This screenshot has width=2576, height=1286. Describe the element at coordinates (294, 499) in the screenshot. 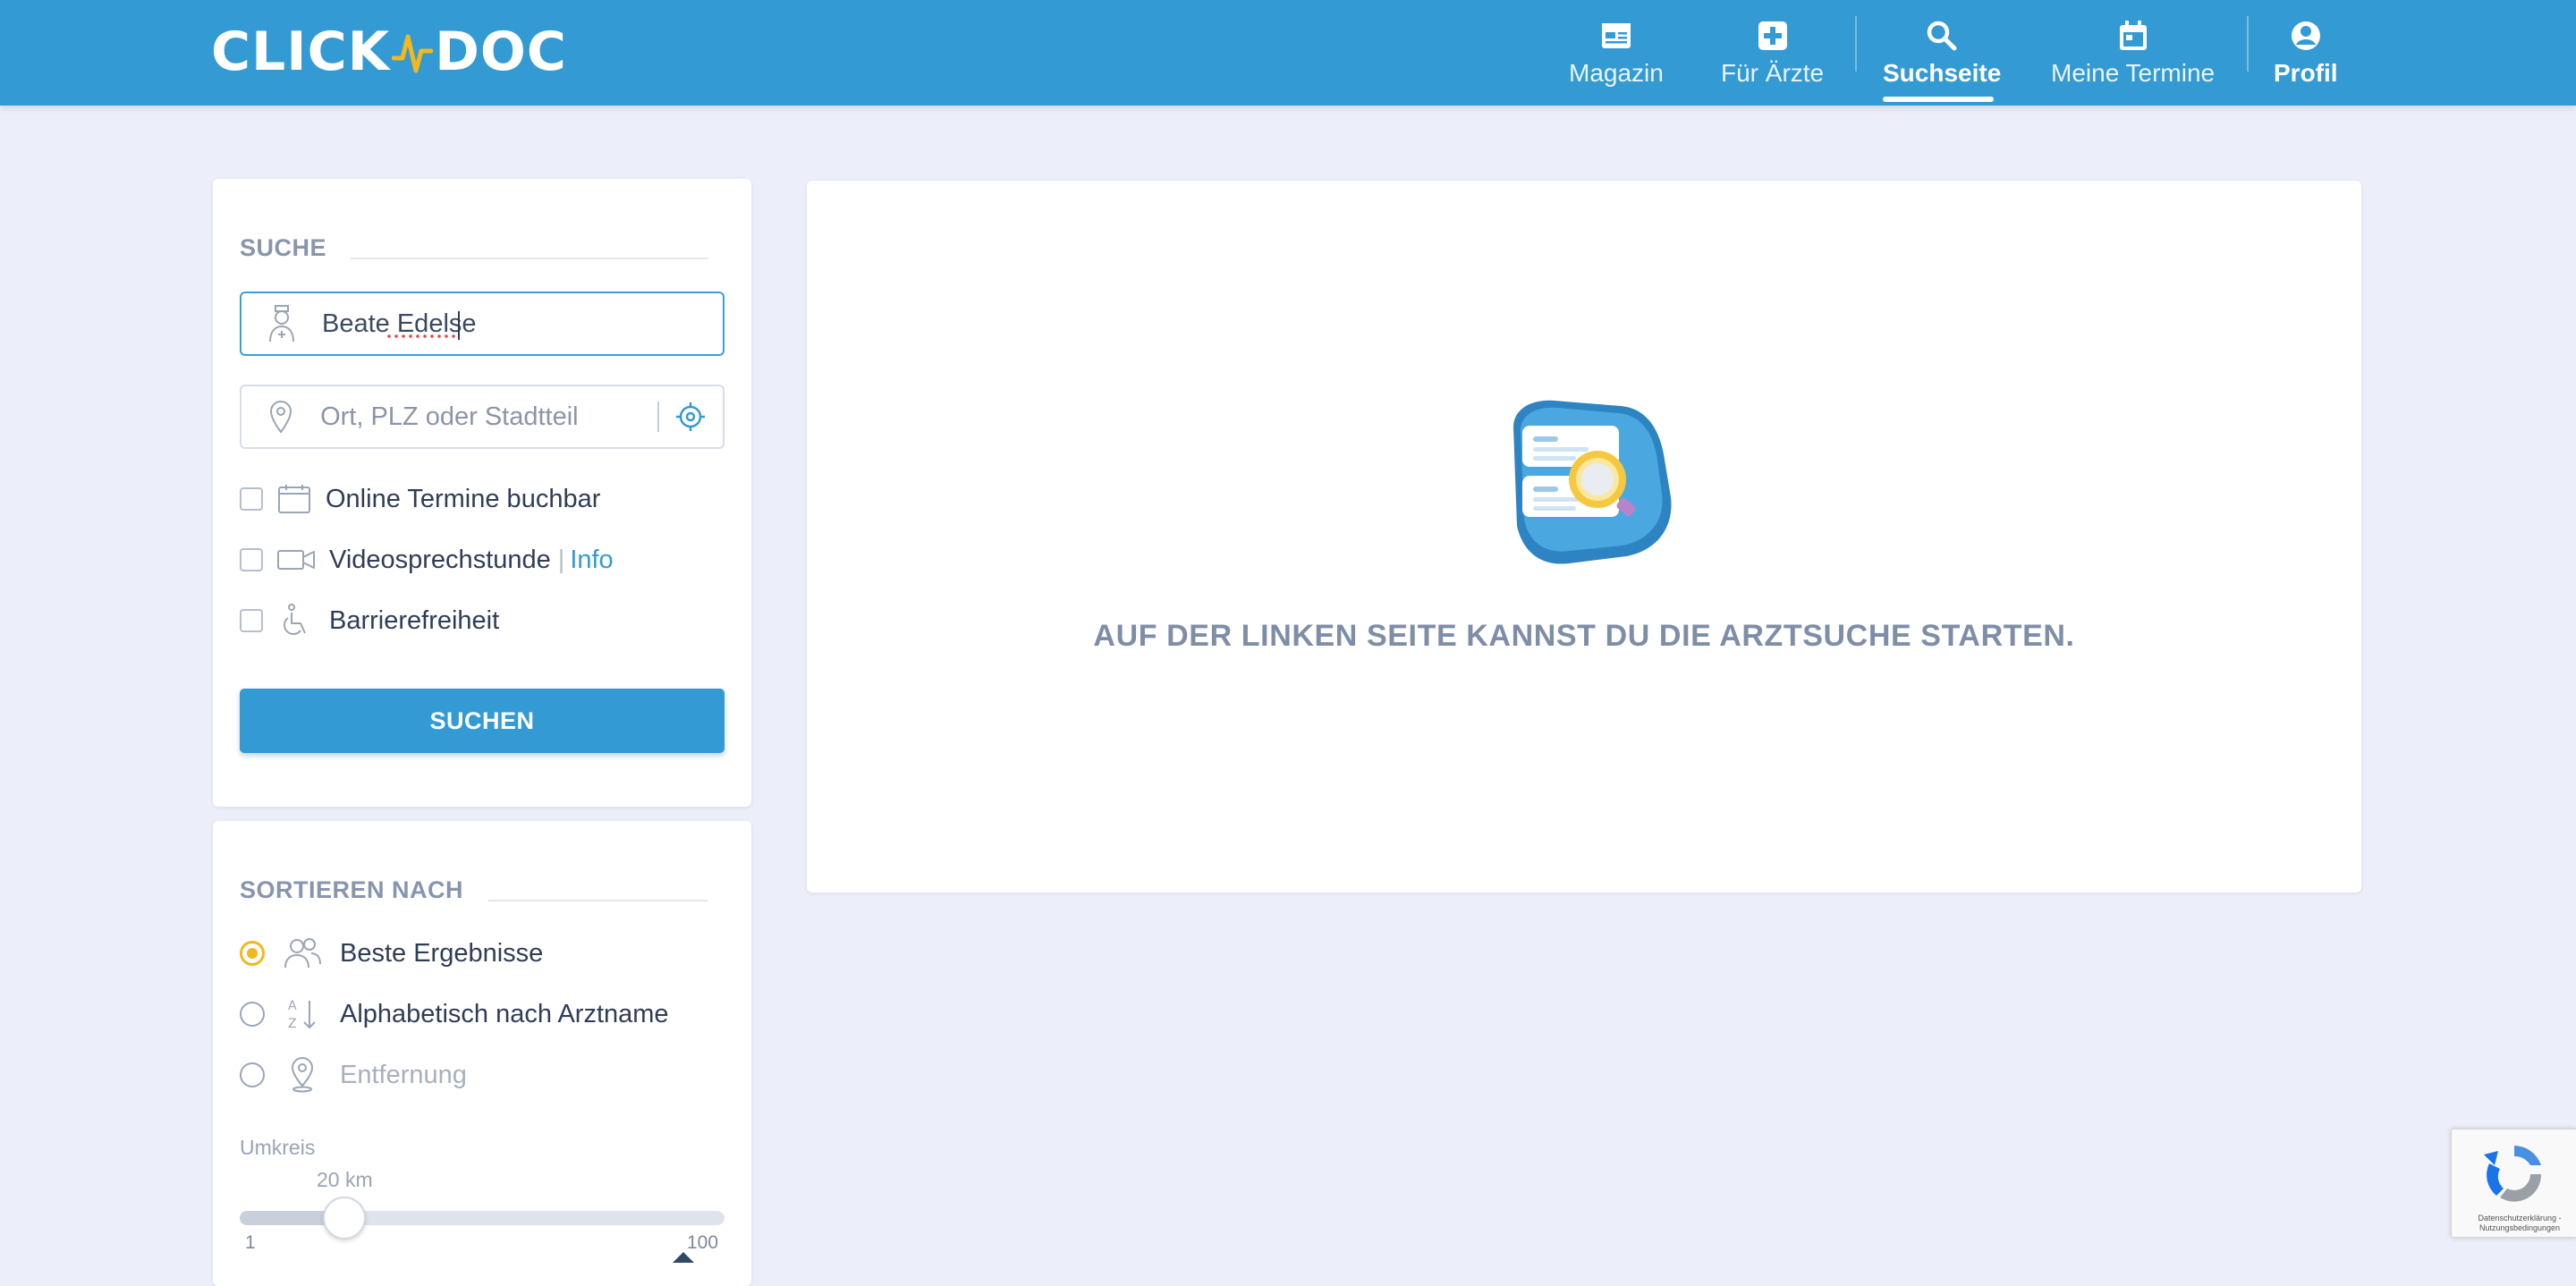

I see `calendar-outline-icon` at that location.